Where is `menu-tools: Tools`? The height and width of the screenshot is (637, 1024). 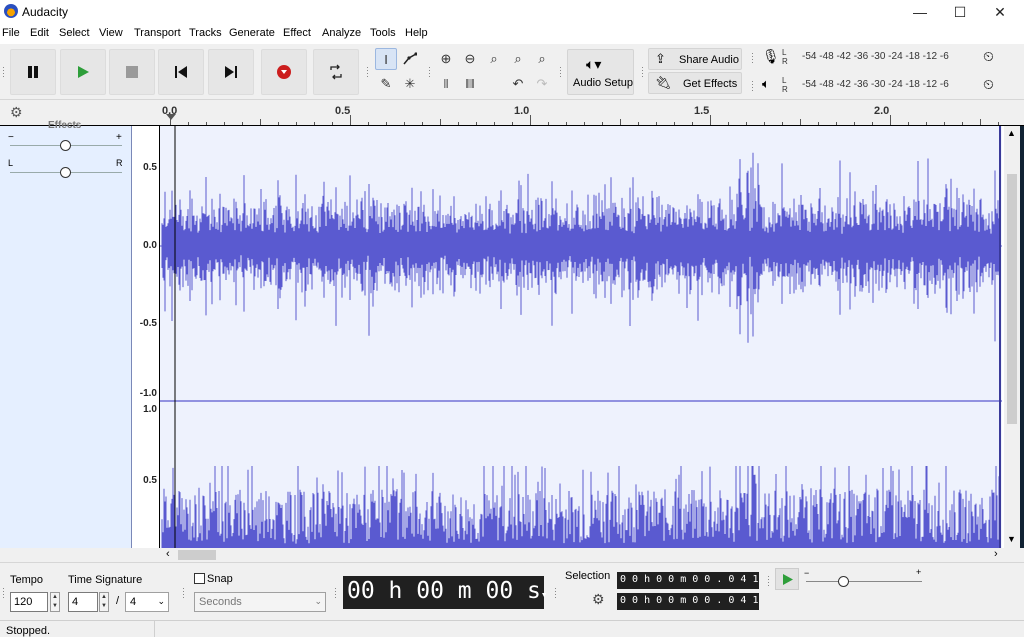
menu-tools: Tools is located at coordinates (383, 33).